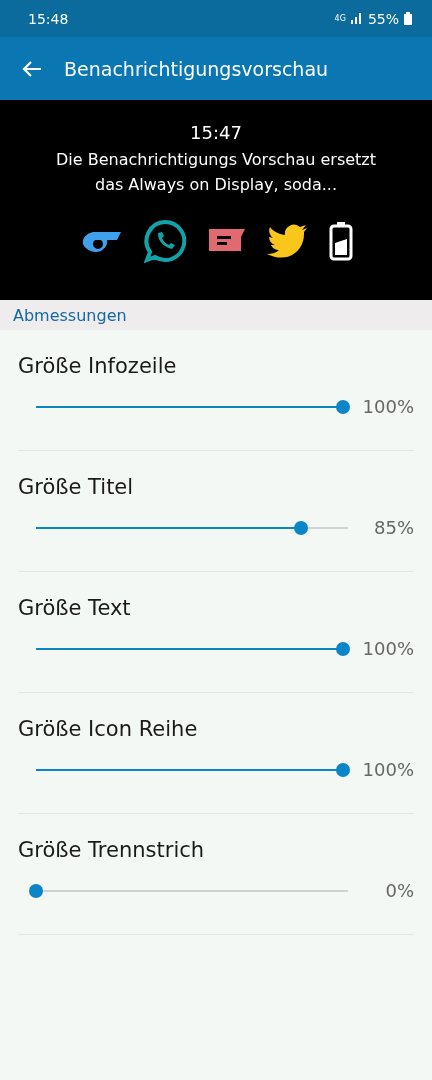  I want to click on setting-label: Größe Icon Reihe, so click(108, 729).